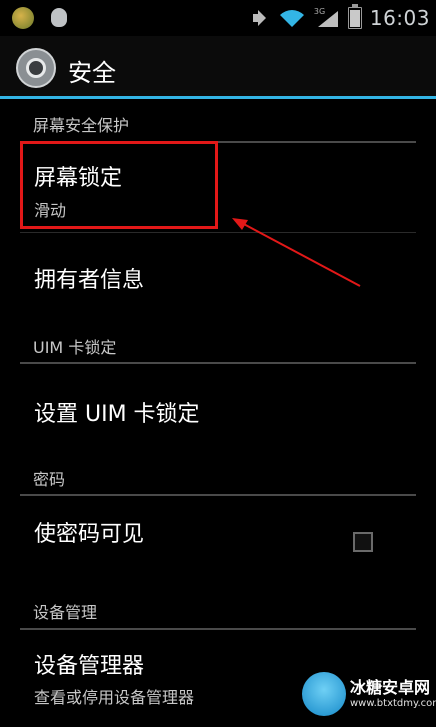  I want to click on annotation-arrow, so click(296, 252).